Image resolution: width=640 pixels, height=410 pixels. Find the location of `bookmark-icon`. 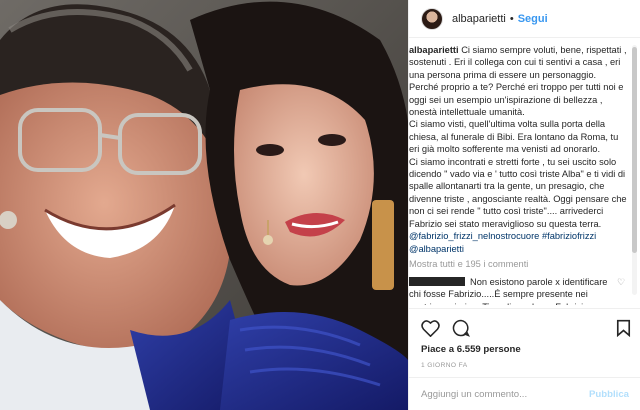

bookmark-icon is located at coordinates (623, 328).